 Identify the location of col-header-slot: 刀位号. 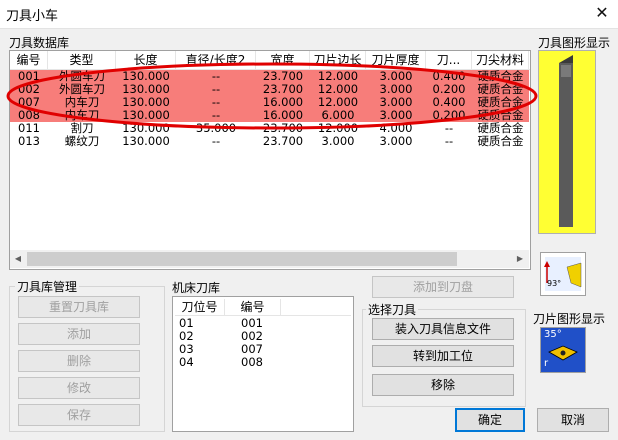
(200, 307).